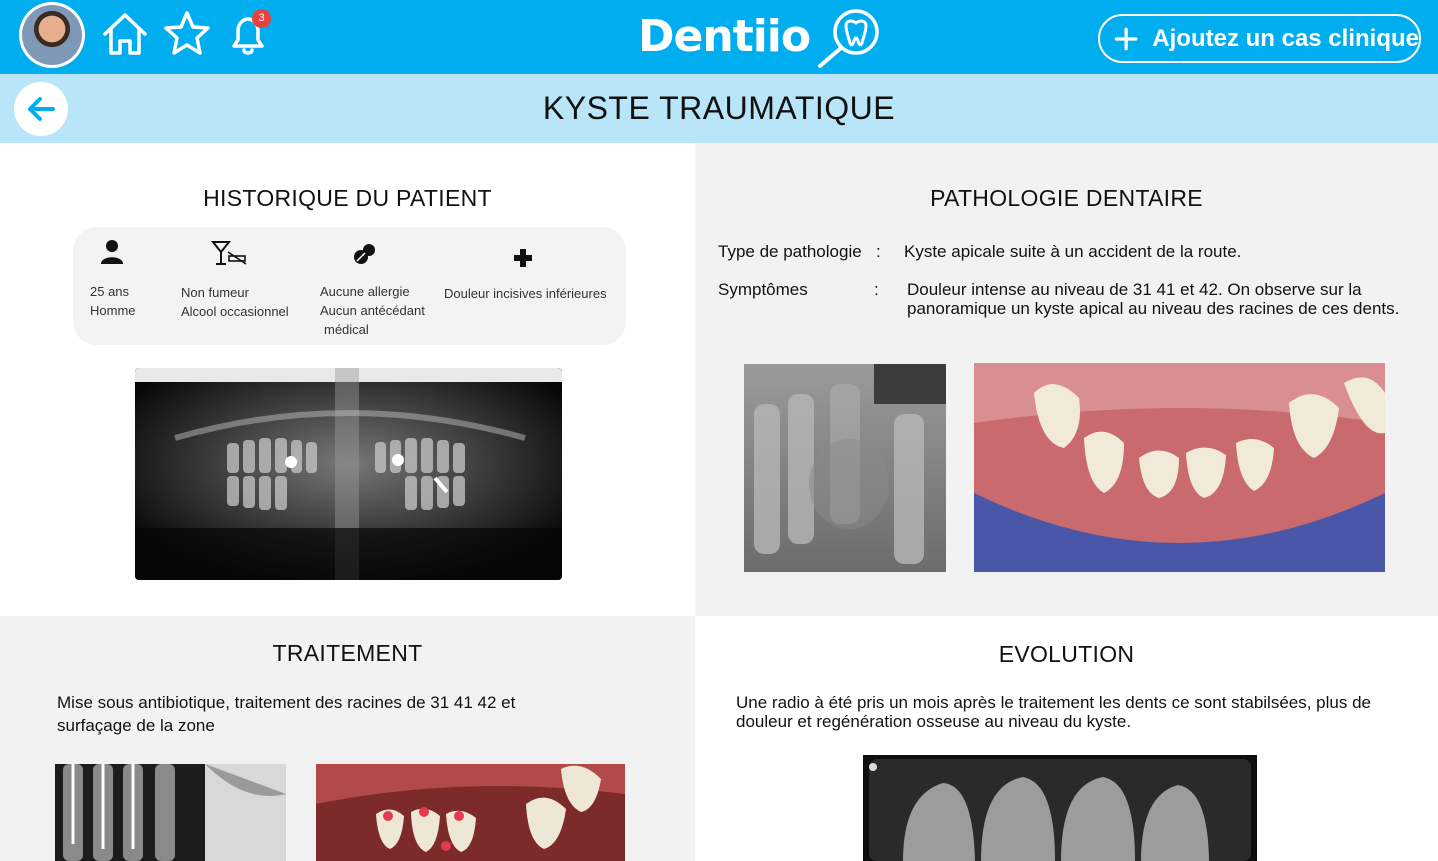 The height and width of the screenshot is (861, 1438). What do you see at coordinates (347, 653) in the screenshot?
I see `treatment-title: TRAITEMENT` at bounding box center [347, 653].